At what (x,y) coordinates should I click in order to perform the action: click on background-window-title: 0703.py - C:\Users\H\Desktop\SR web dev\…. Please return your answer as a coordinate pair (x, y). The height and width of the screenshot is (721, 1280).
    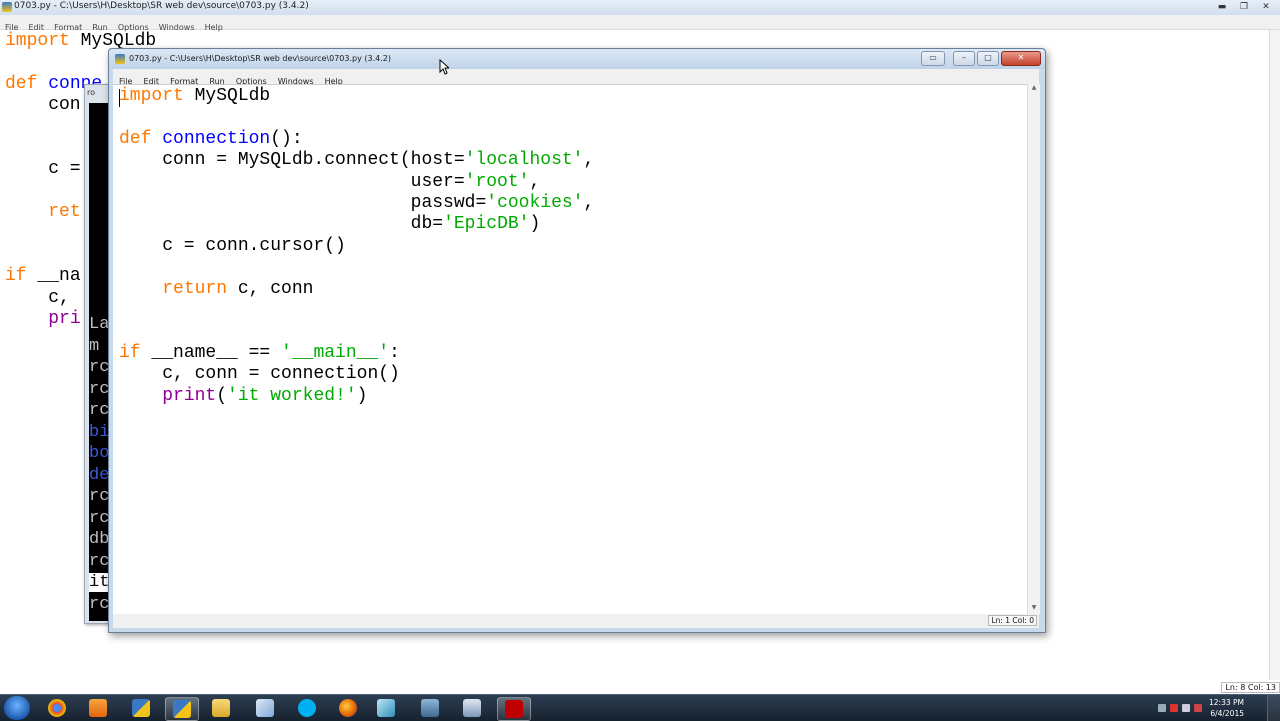
    Looking at the image, I should click on (161, 6).